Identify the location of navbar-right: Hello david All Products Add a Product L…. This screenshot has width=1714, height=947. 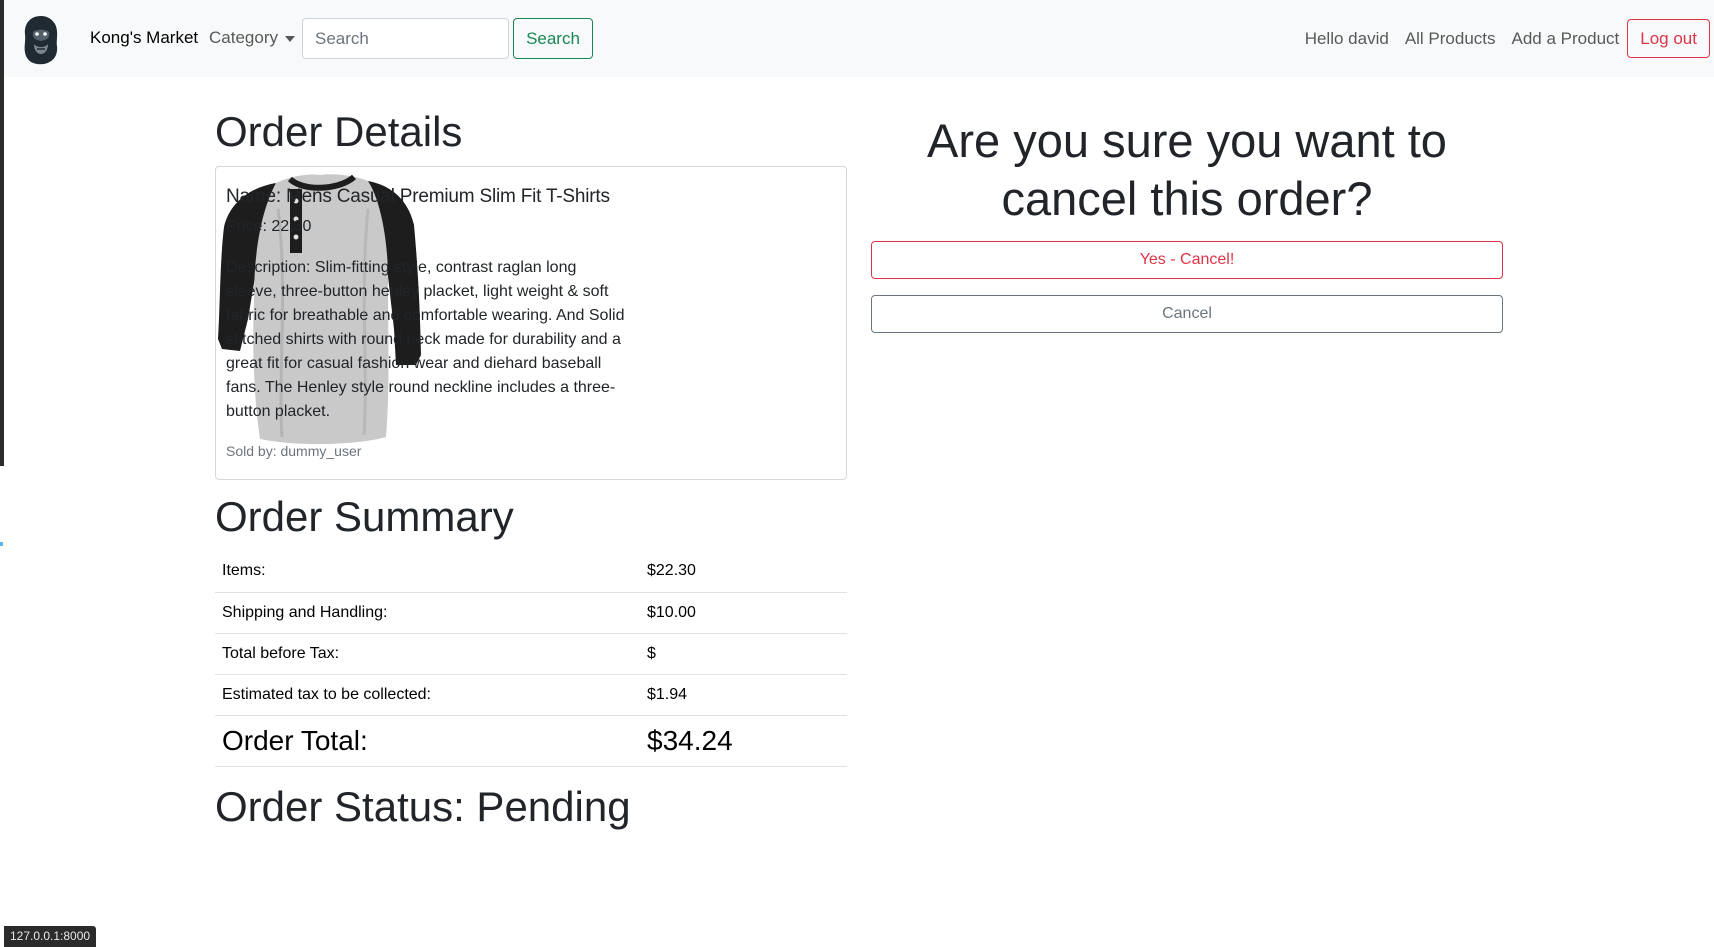
(1509, 38).